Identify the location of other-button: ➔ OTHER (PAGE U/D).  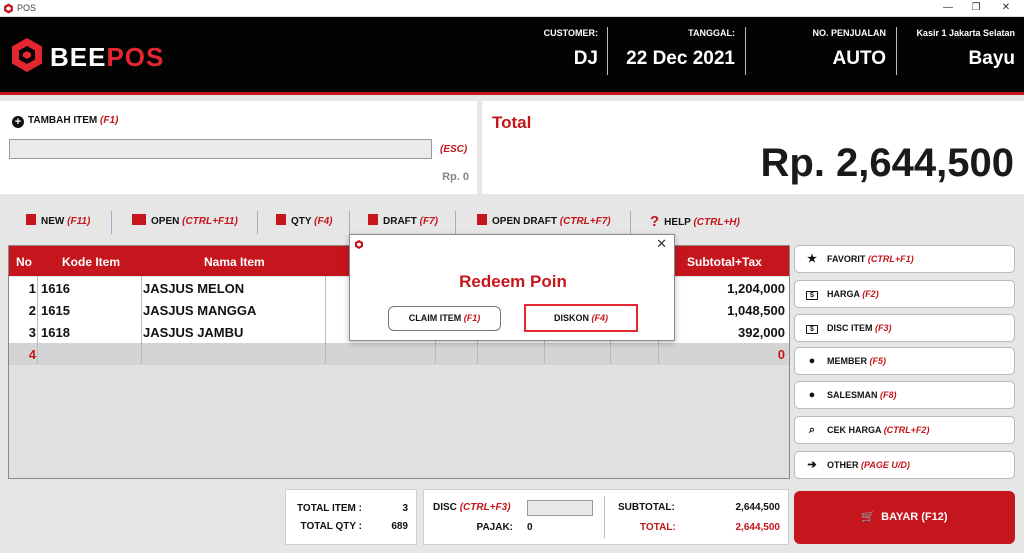
(904, 465).